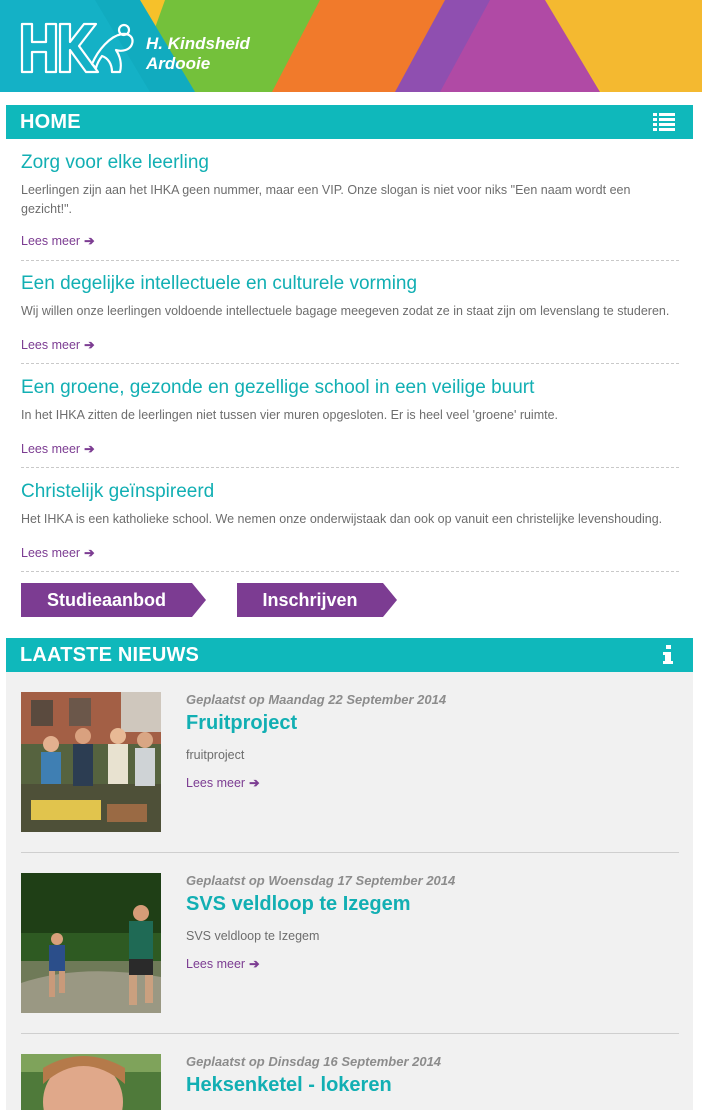  I want to click on news-date: Geplaatst op Woensdag 17 September 2014, so click(321, 880).